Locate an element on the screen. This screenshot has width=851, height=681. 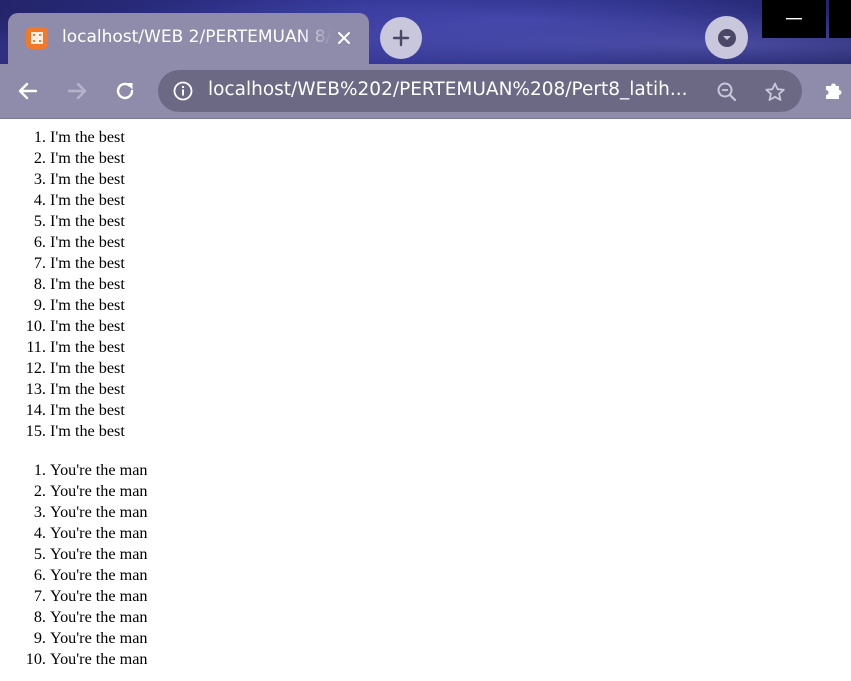
maximize-button is located at coordinates (840, 19).